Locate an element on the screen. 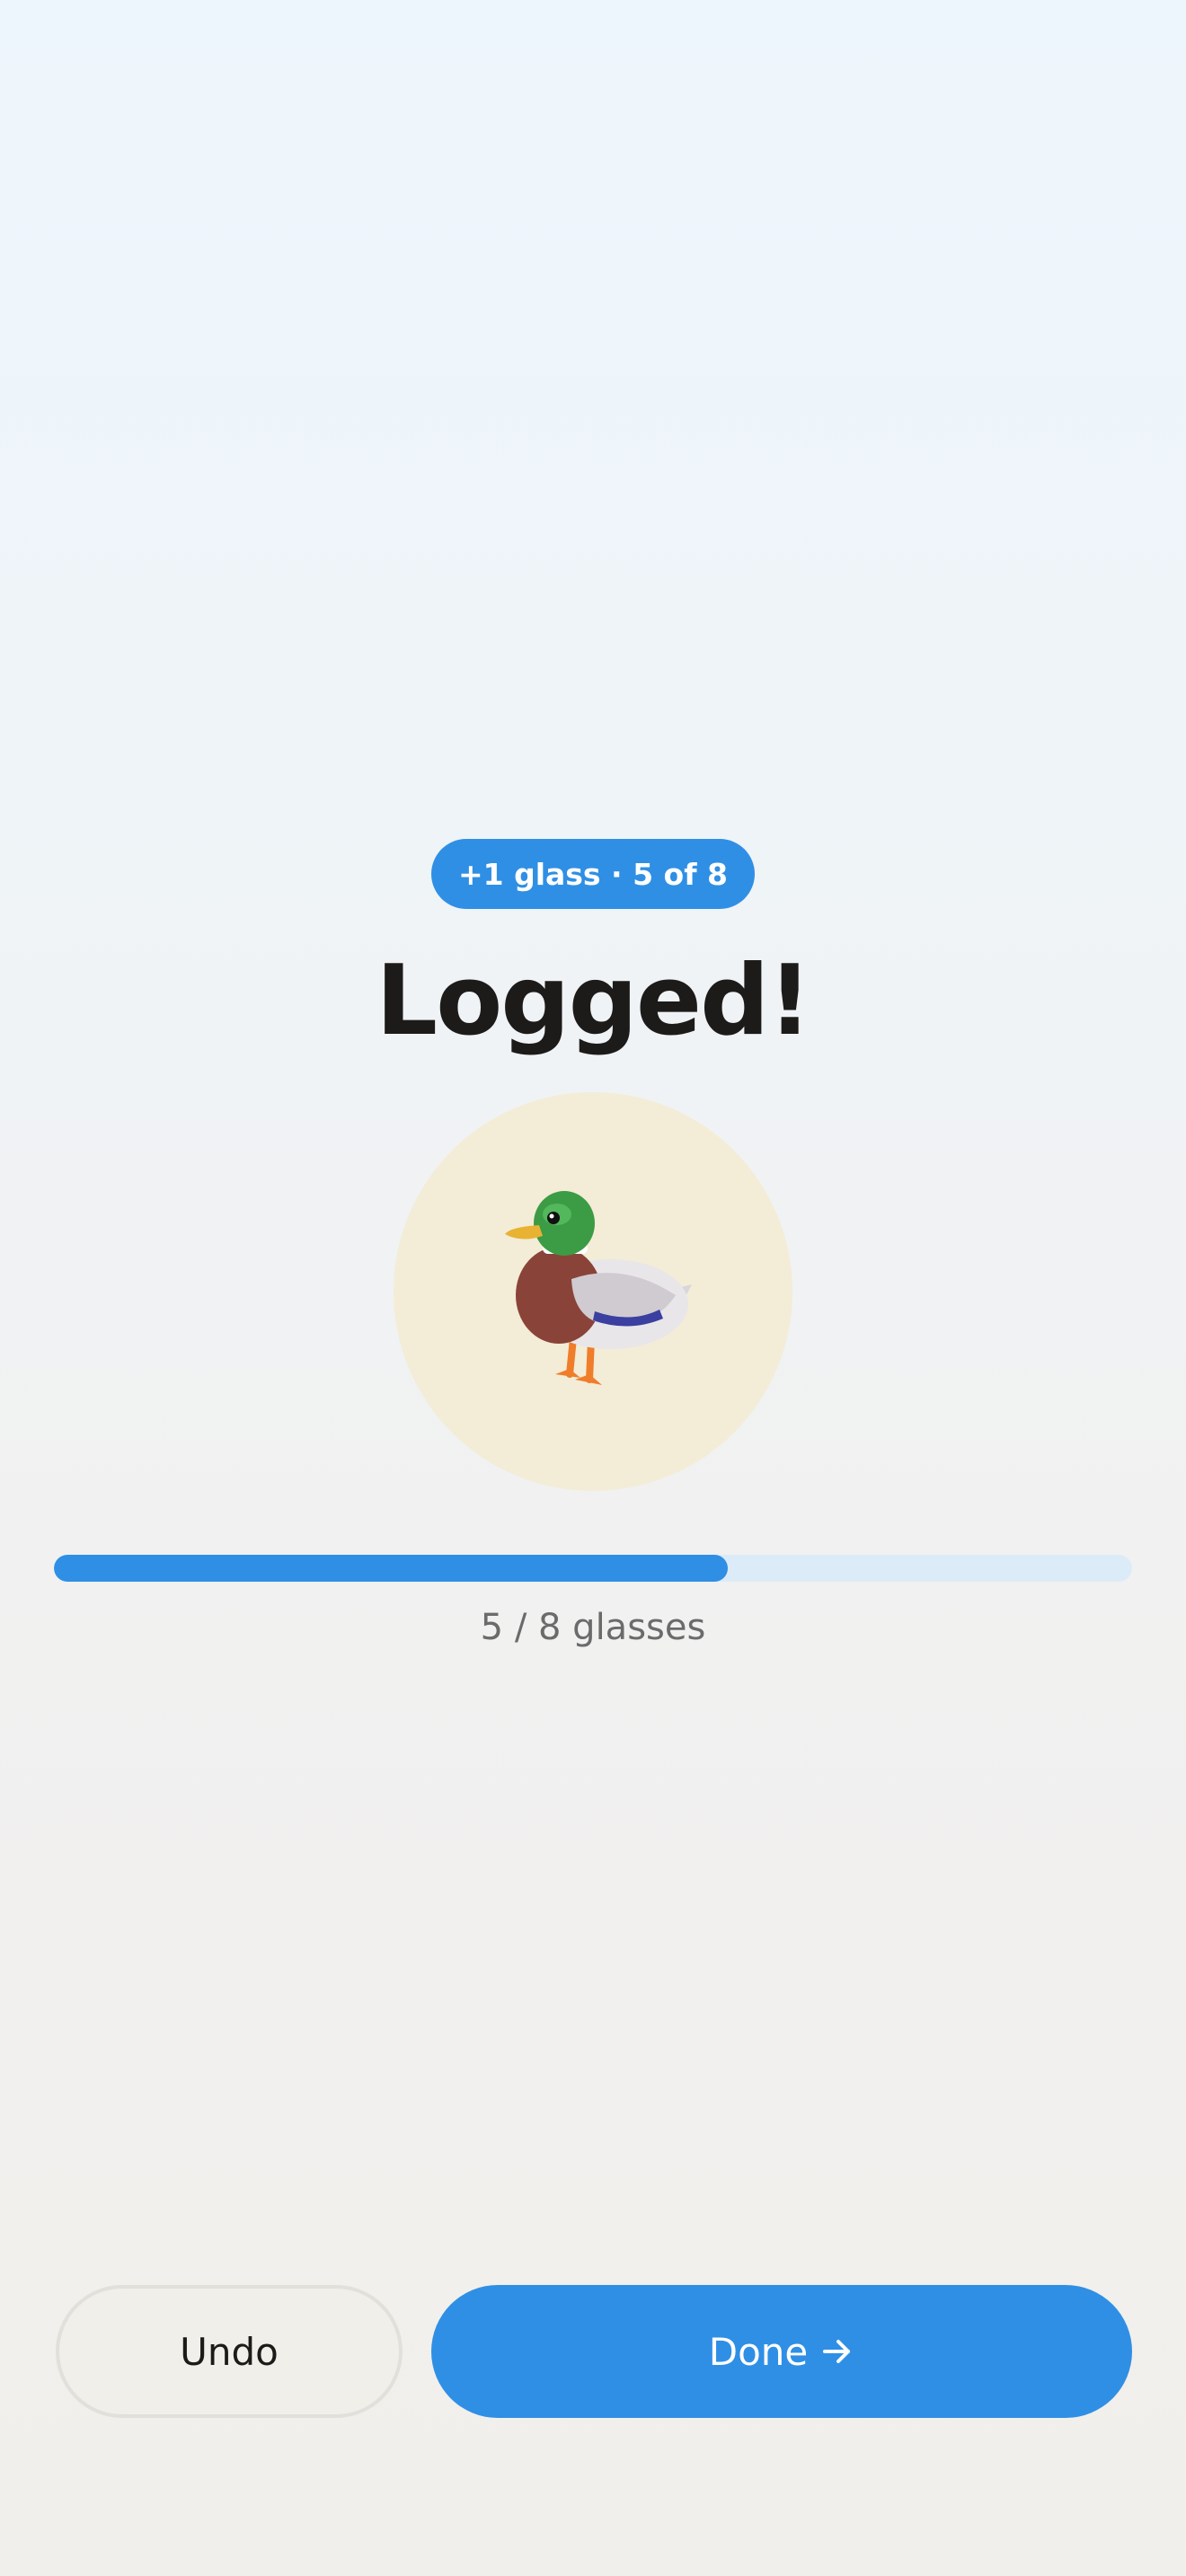 This screenshot has width=1186, height=2576. progress-fill is located at coordinates (391, 1568).